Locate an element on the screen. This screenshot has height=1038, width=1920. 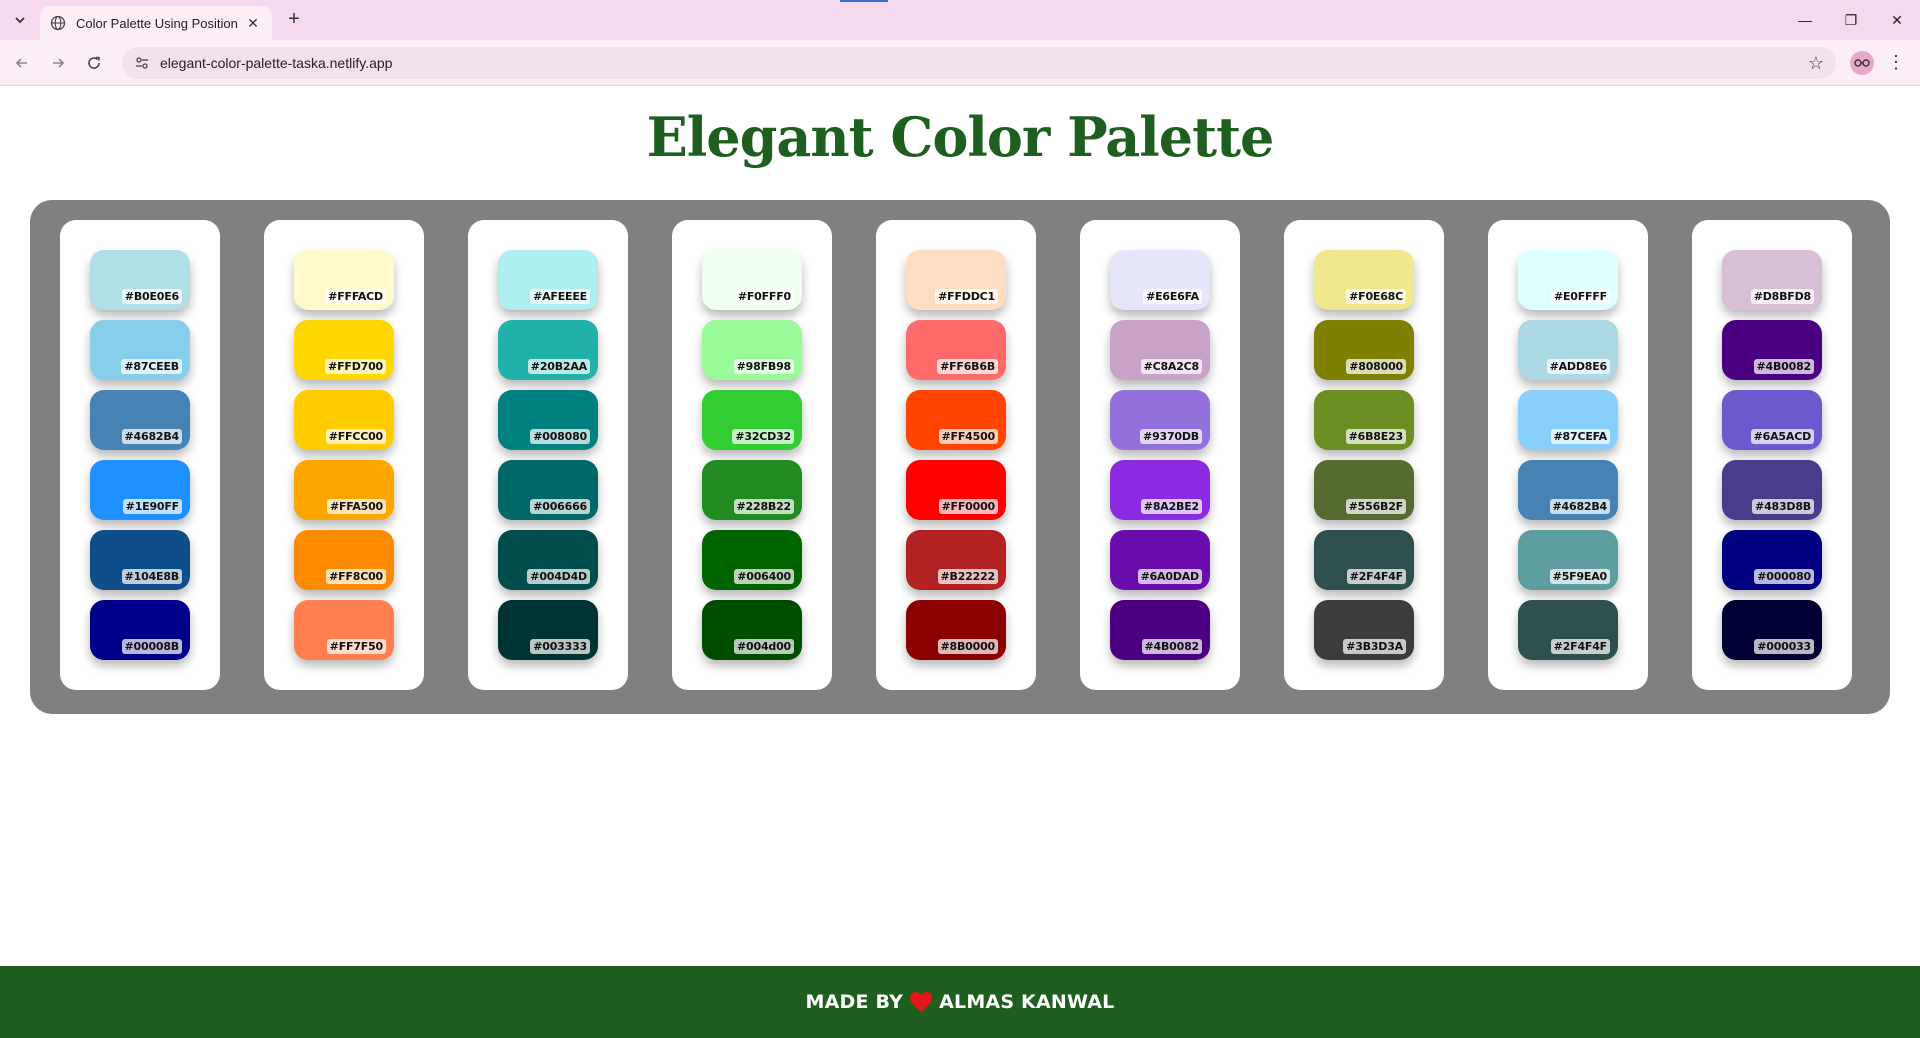
color-swatch: #FFFACD is located at coordinates (344, 280).